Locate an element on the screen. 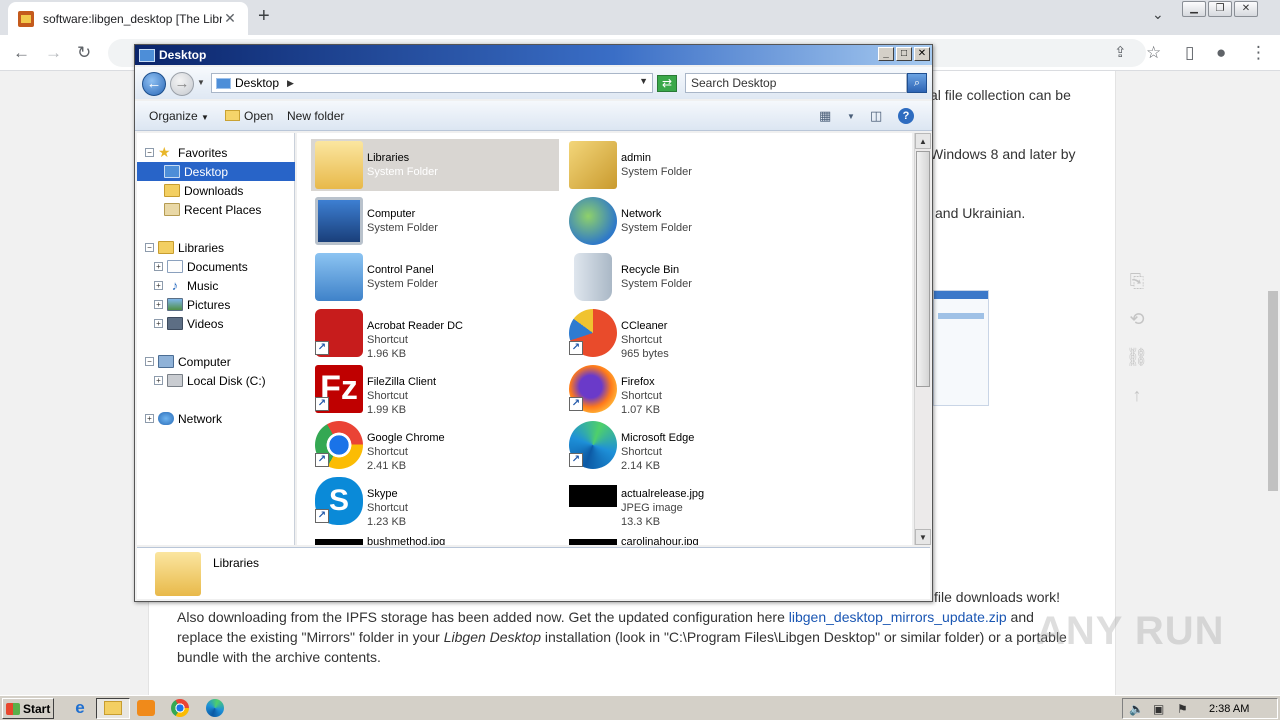 The height and width of the screenshot is (720, 1280). action-center-flag-icon: ⚑ is located at coordinates (1182, 709).